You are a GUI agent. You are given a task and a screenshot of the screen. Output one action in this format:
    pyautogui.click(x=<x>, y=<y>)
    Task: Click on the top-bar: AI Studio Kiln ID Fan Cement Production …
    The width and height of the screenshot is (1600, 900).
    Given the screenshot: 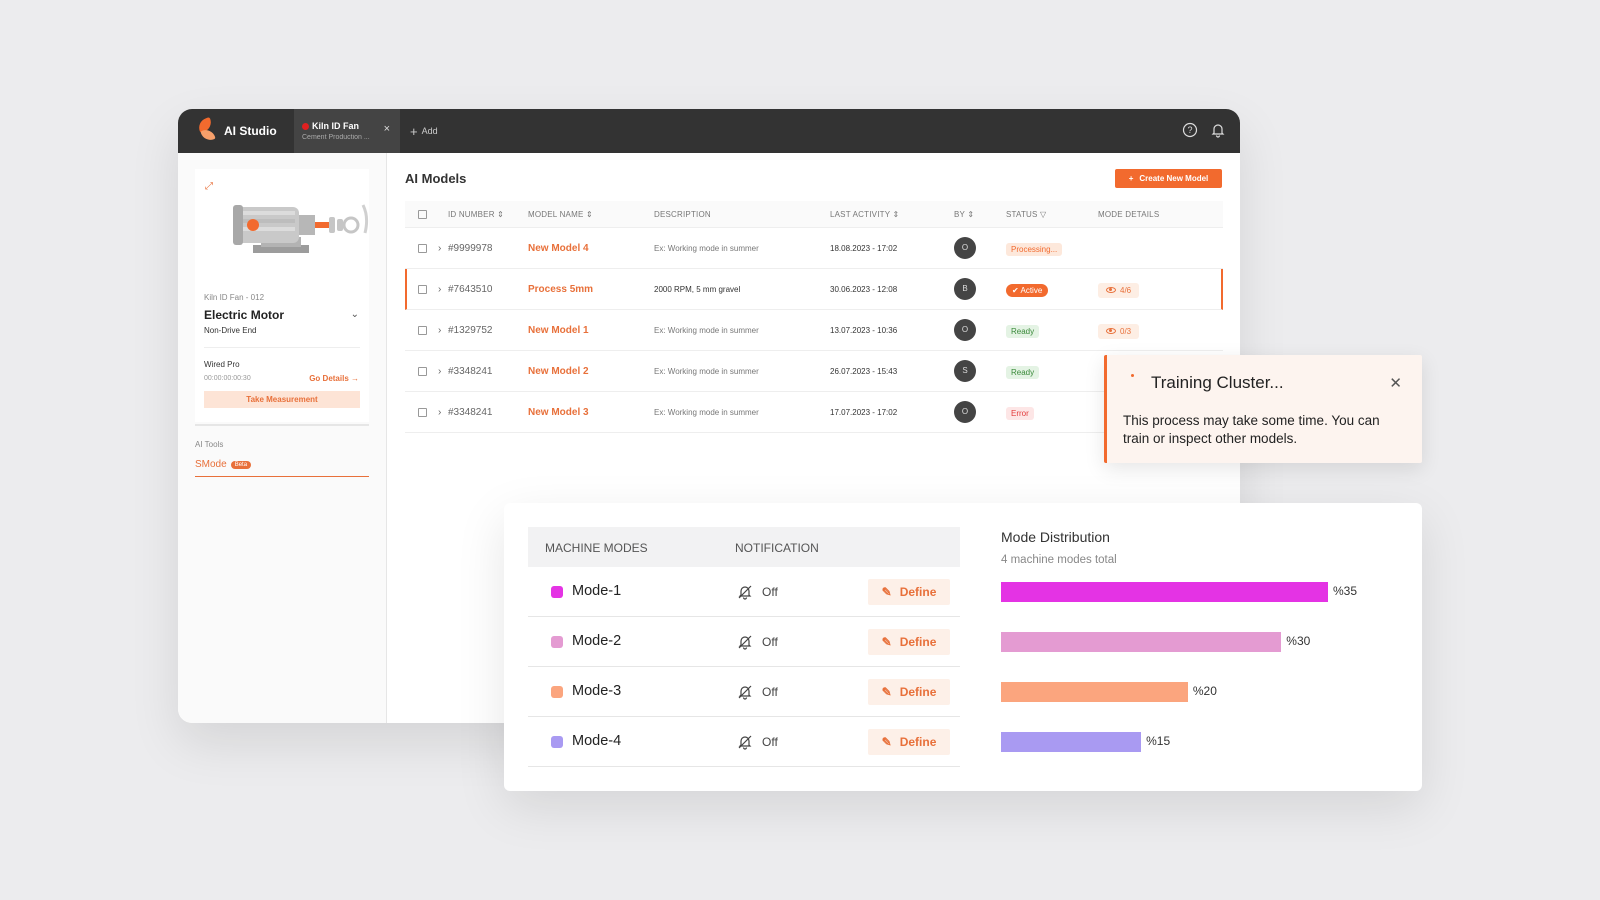 What is the action you would take?
    pyautogui.click(x=709, y=131)
    